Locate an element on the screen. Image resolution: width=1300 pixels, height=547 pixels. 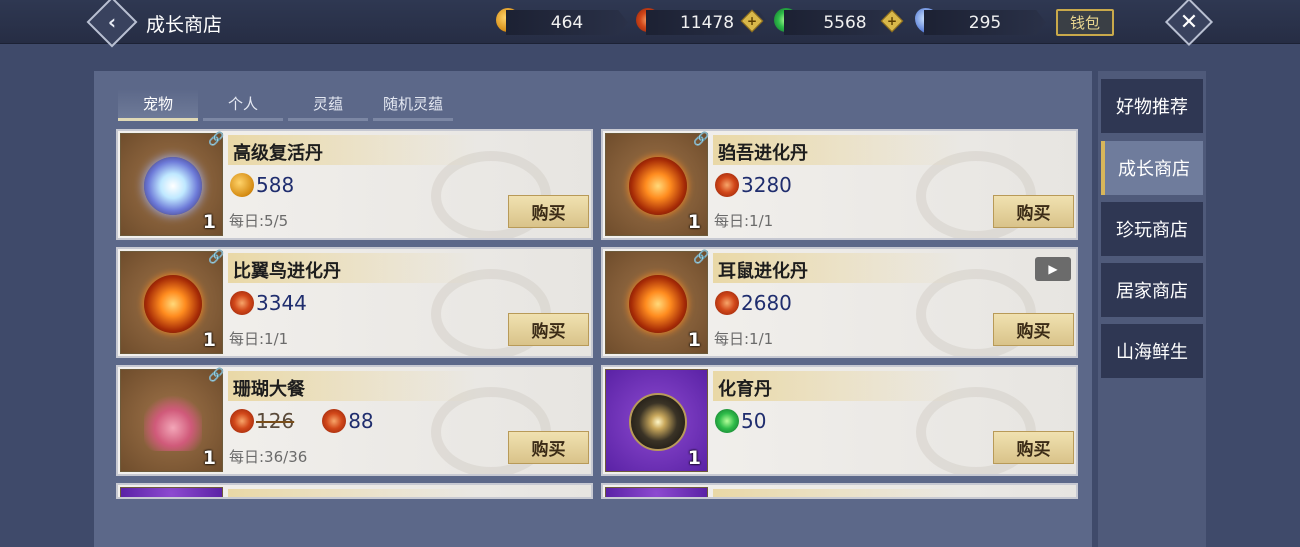
jade-coin-icon is located at coordinates (727, 421).